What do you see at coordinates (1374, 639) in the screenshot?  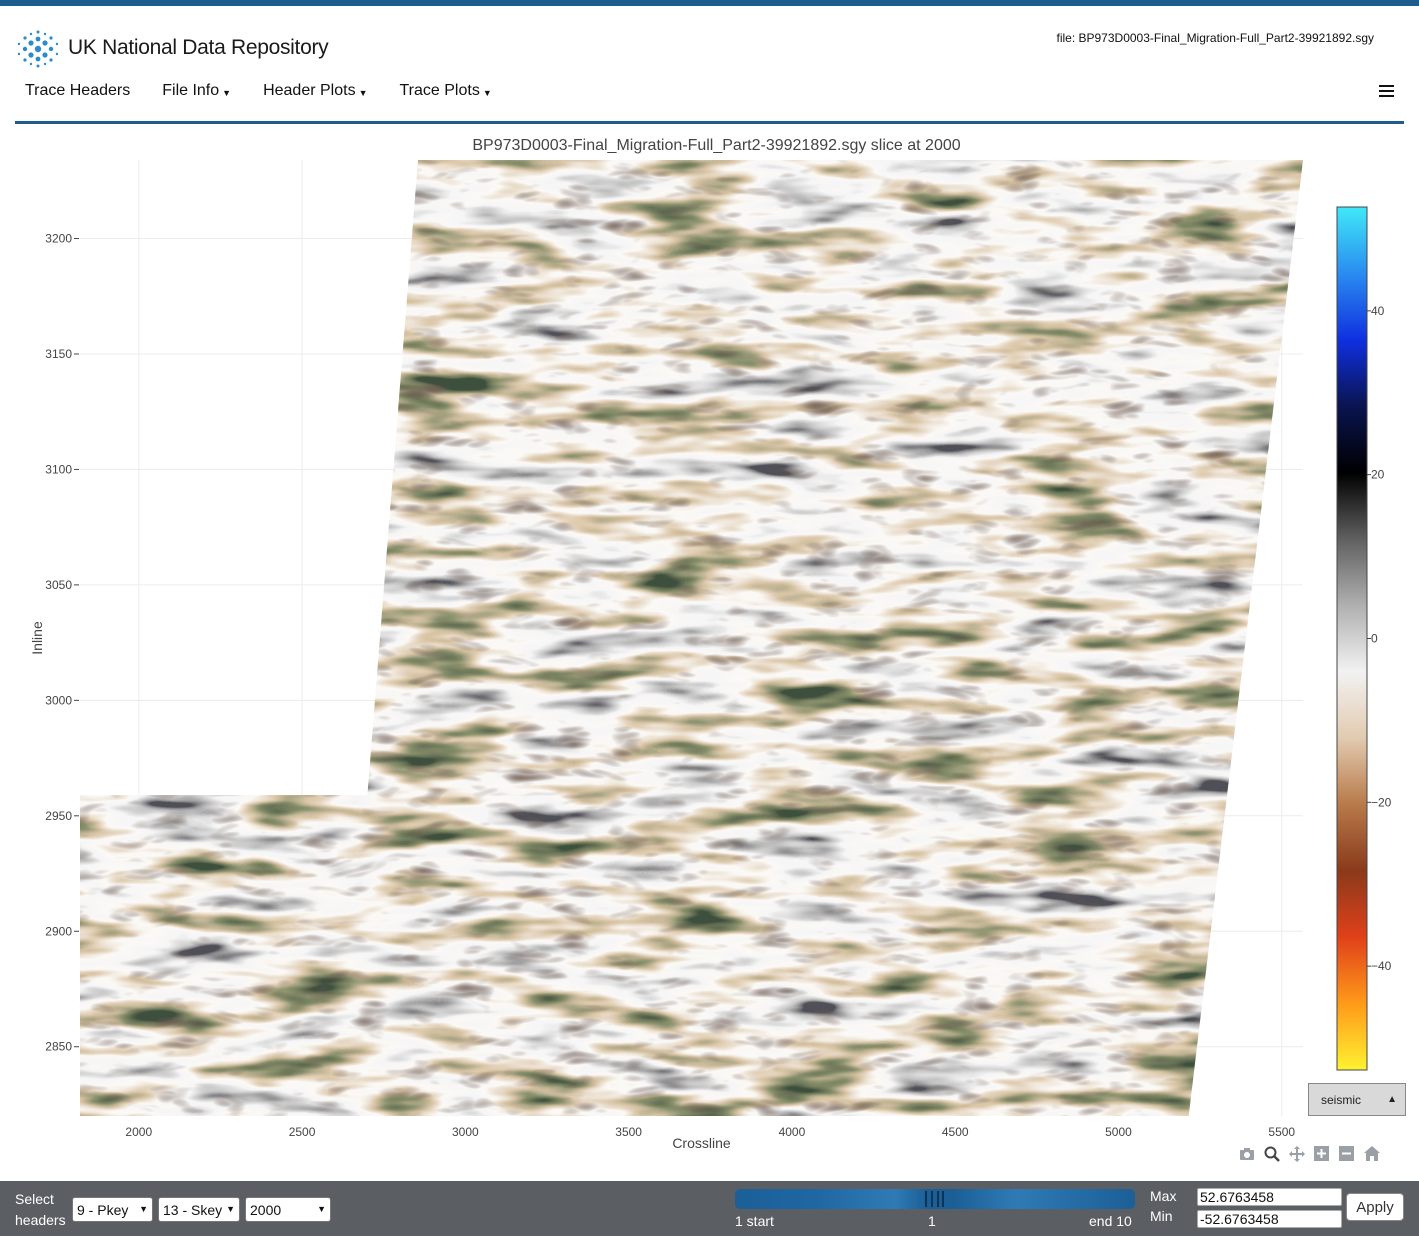 I see `colorbar-tick-label: 0` at bounding box center [1374, 639].